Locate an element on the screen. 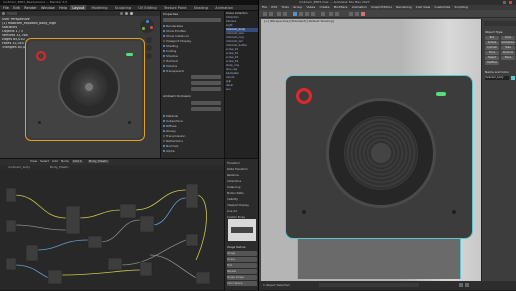 This screenshot has height=291, width=516. section-header: Ambient Occlusion is located at coordinates (177, 96).